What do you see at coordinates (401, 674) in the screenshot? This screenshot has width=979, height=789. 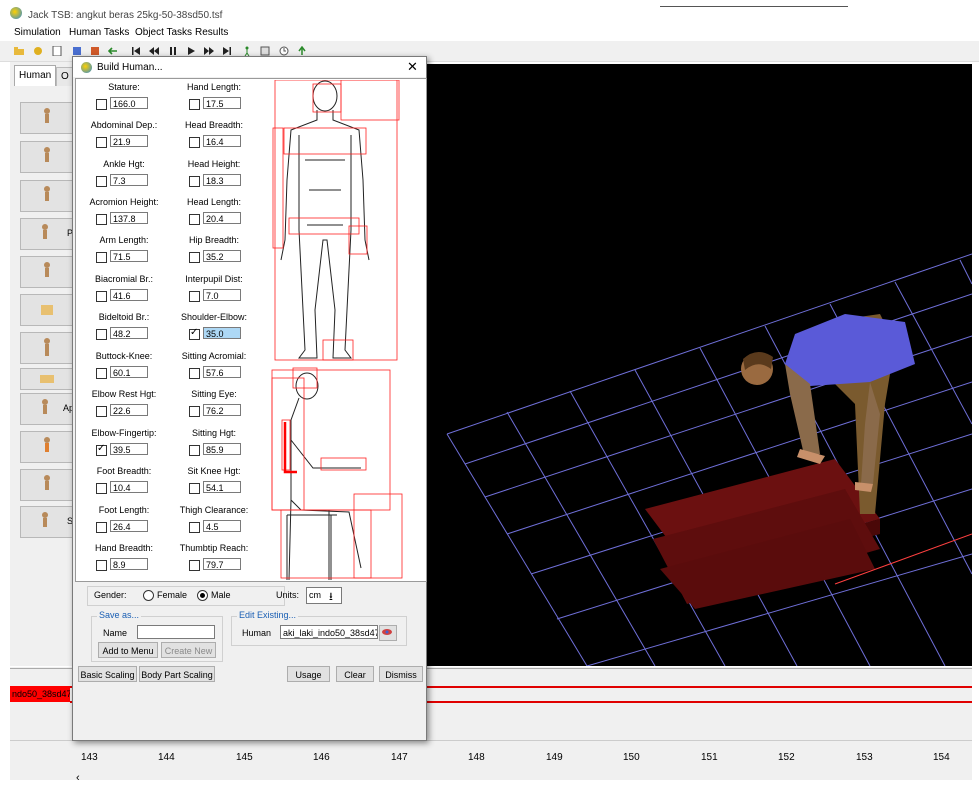 I see `dismiss-button: Dismiss` at bounding box center [401, 674].